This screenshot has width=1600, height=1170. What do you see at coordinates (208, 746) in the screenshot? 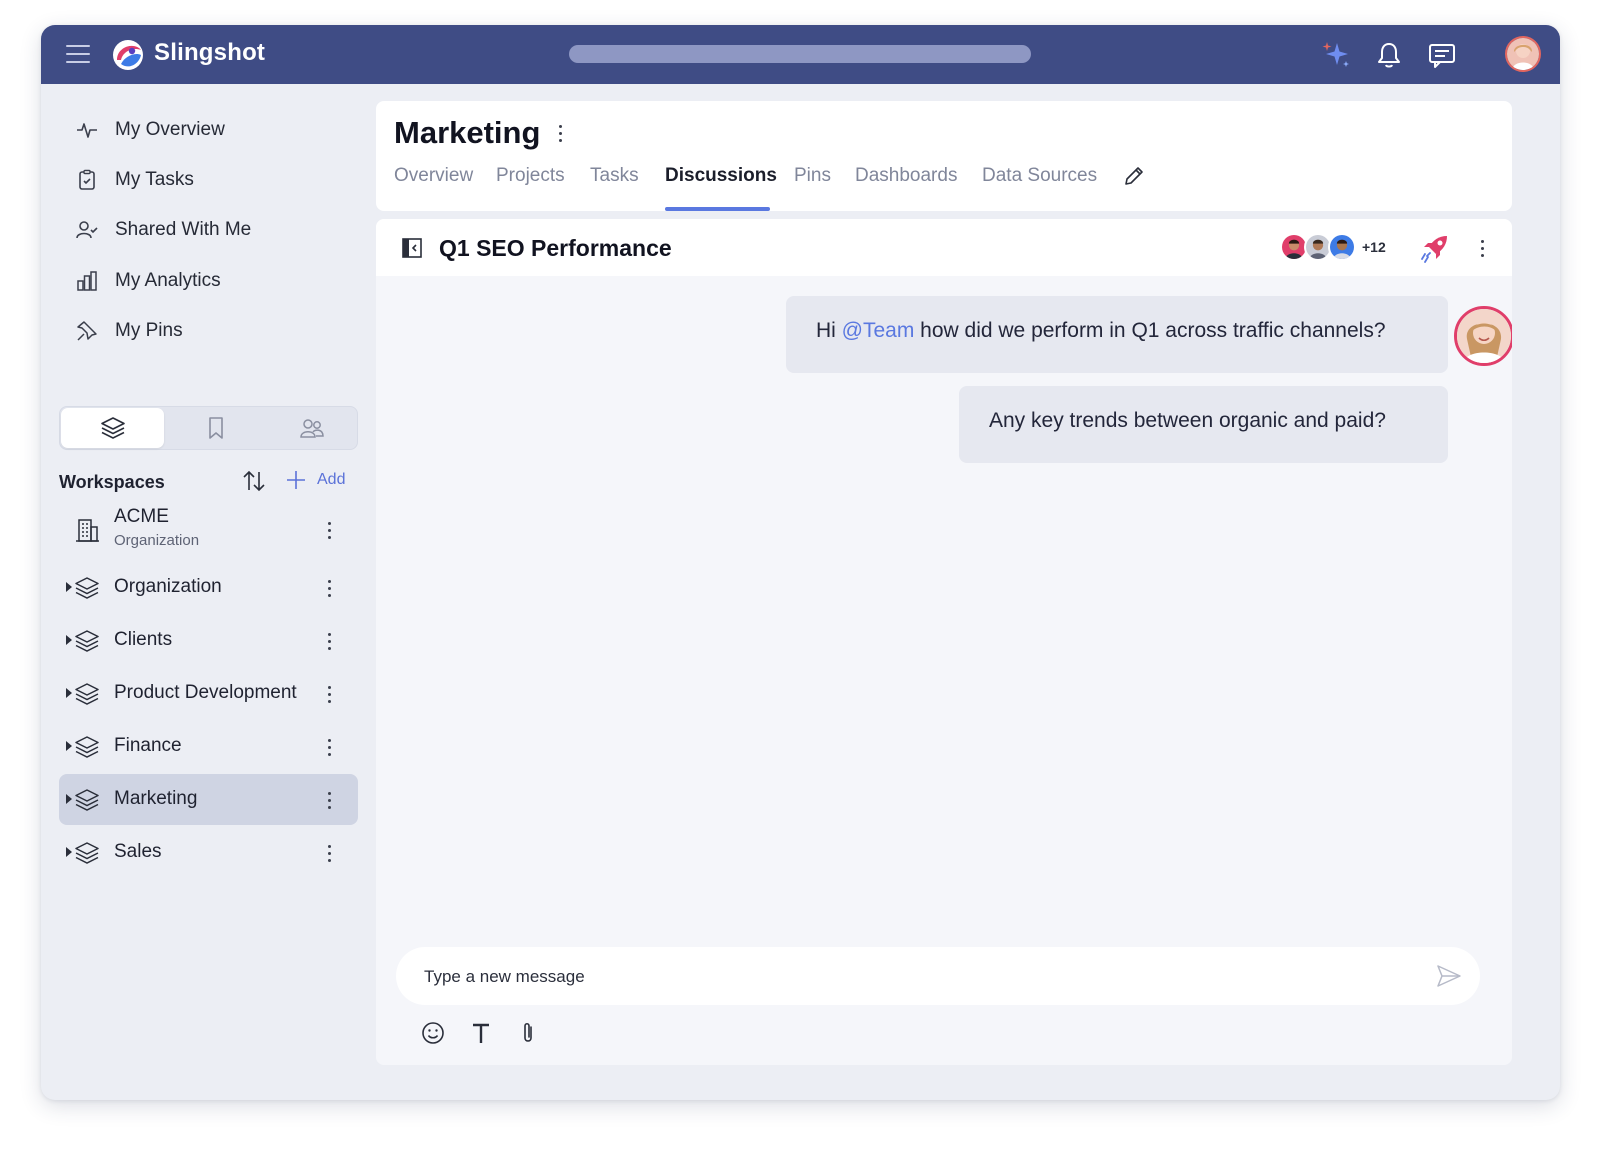
I see `workspace-row-finance: Finance` at bounding box center [208, 746].